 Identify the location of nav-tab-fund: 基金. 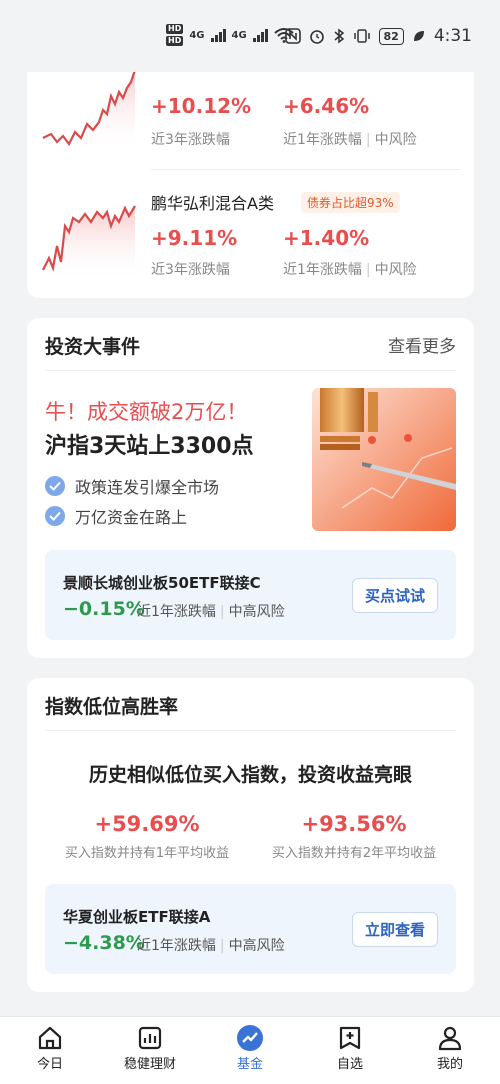
(250, 1050).